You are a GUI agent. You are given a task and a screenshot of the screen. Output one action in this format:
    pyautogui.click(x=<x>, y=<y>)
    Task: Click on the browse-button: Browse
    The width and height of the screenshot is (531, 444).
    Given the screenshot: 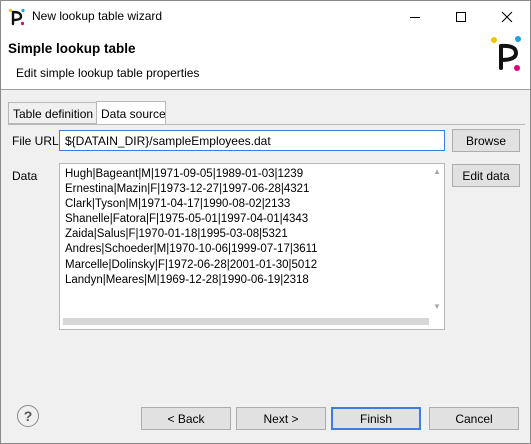 What is the action you would take?
    pyautogui.click(x=486, y=140)
    